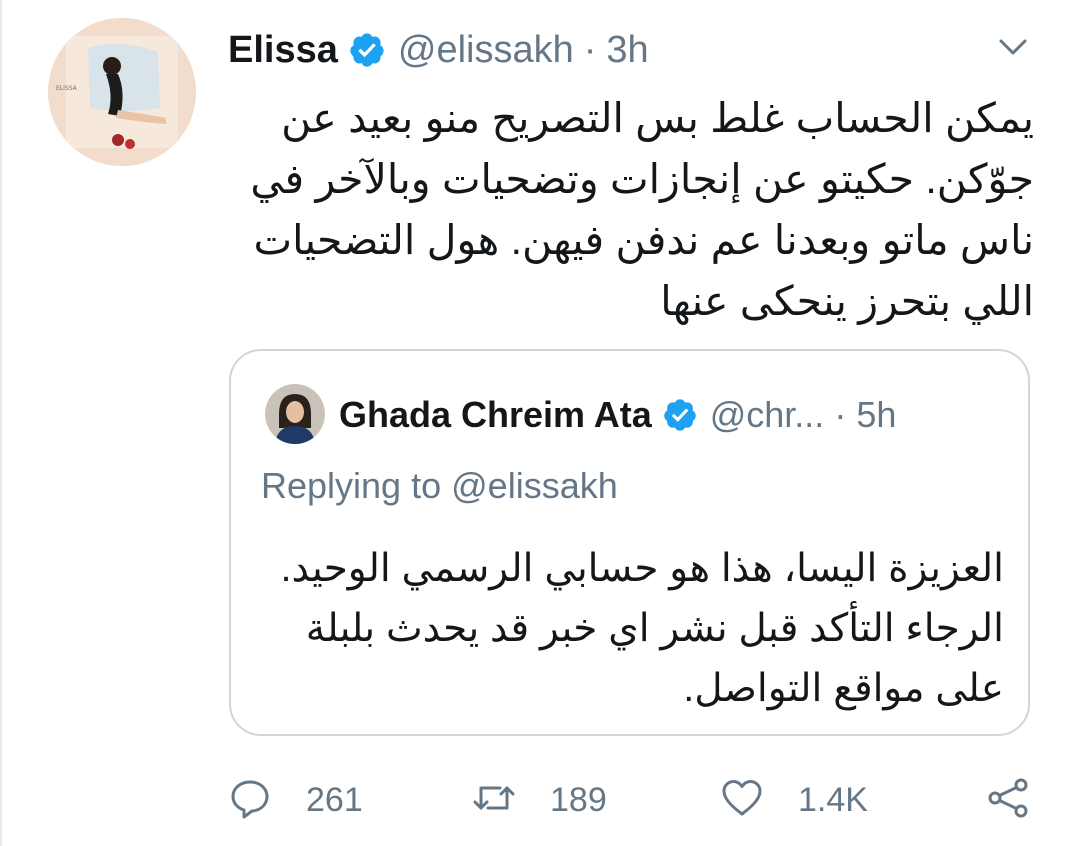 Image resolution: width=1080 pixels, height=846 pixels. What do you see at coordinates (539, 800) in the screenshot?
I see `retweet-button: 189` at bounding box center [539, 800].